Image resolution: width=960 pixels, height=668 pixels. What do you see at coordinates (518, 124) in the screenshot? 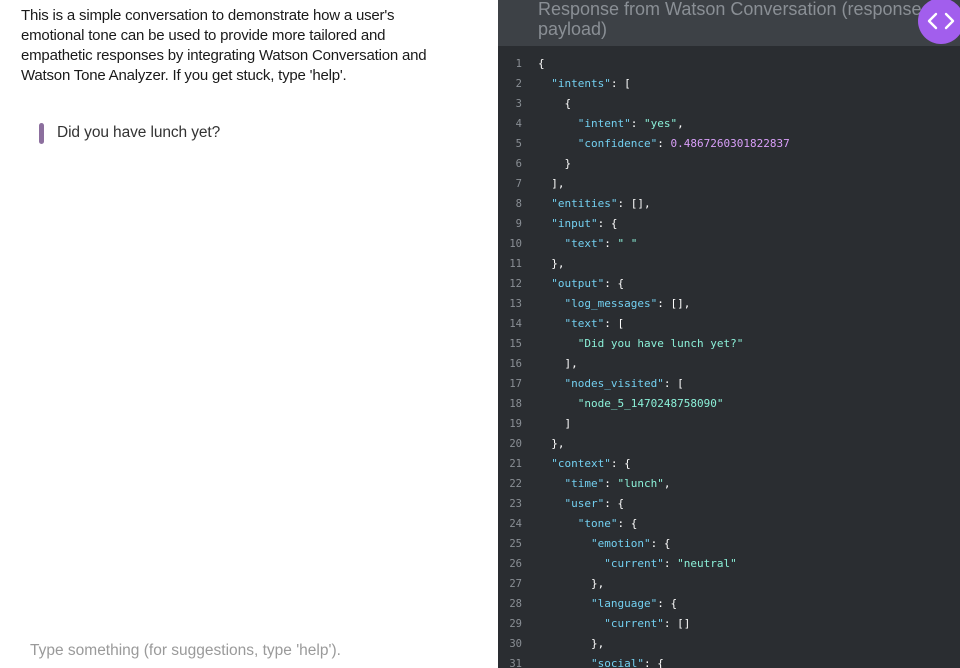
I see `line-number: 4` at bounding box center [518, 124].